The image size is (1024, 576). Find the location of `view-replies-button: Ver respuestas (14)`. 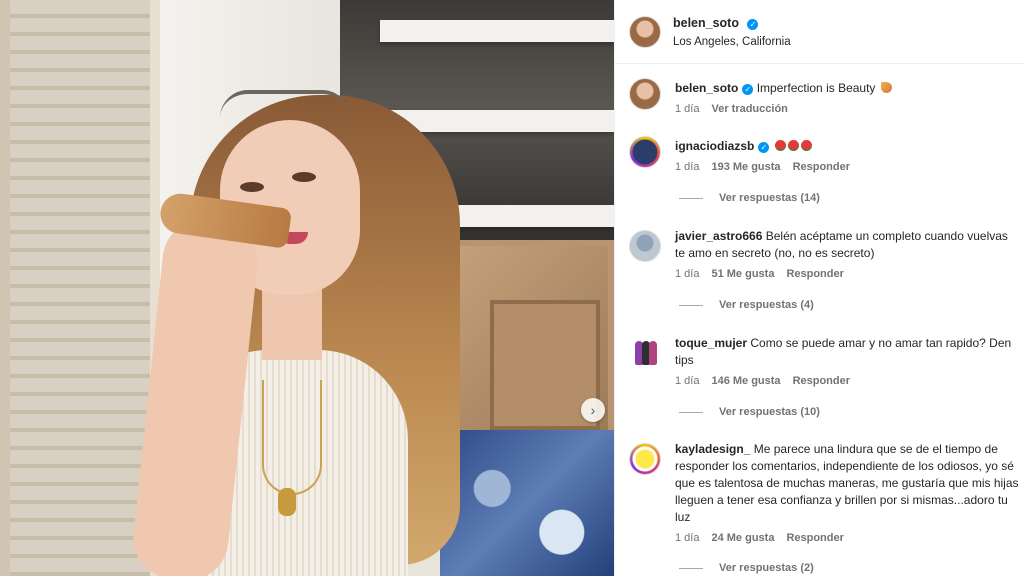

view-replies-button: Ver respuestas (14) is located at coordinates (749, 198).